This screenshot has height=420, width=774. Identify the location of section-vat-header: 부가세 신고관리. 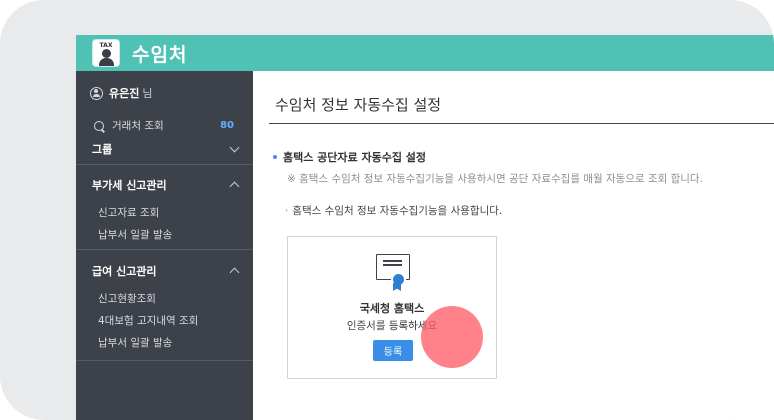
(166, 185).